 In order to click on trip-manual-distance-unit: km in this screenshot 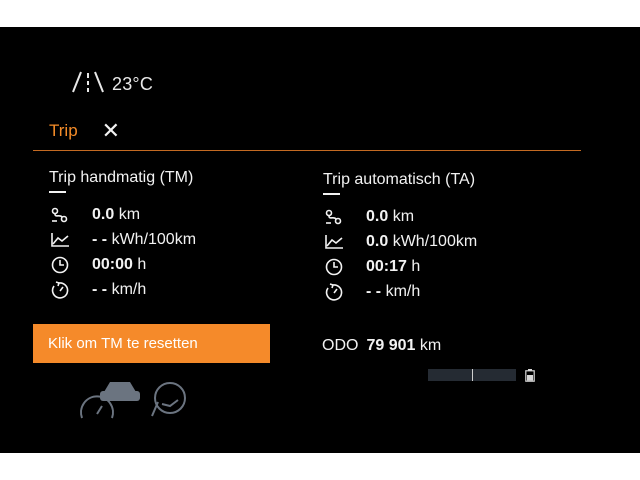, I will do `click(129, 214)`.